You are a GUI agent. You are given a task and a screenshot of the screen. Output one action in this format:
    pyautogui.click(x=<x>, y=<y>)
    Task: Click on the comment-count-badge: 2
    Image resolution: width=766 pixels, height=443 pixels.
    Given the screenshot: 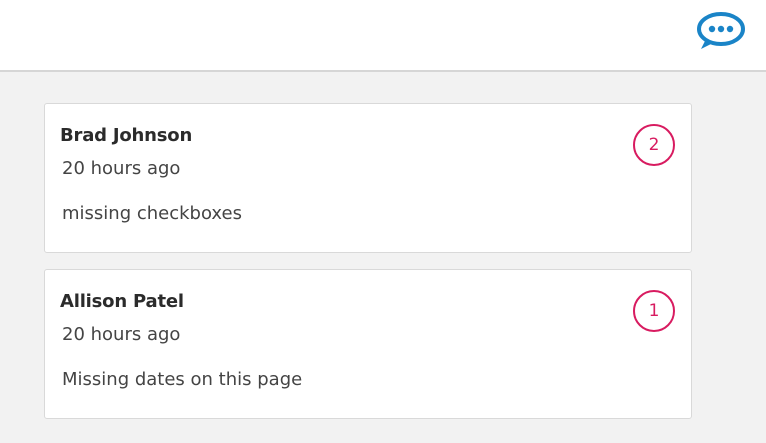 What is the action you would take?
    pyautogui.click(x=654, y=145)
    